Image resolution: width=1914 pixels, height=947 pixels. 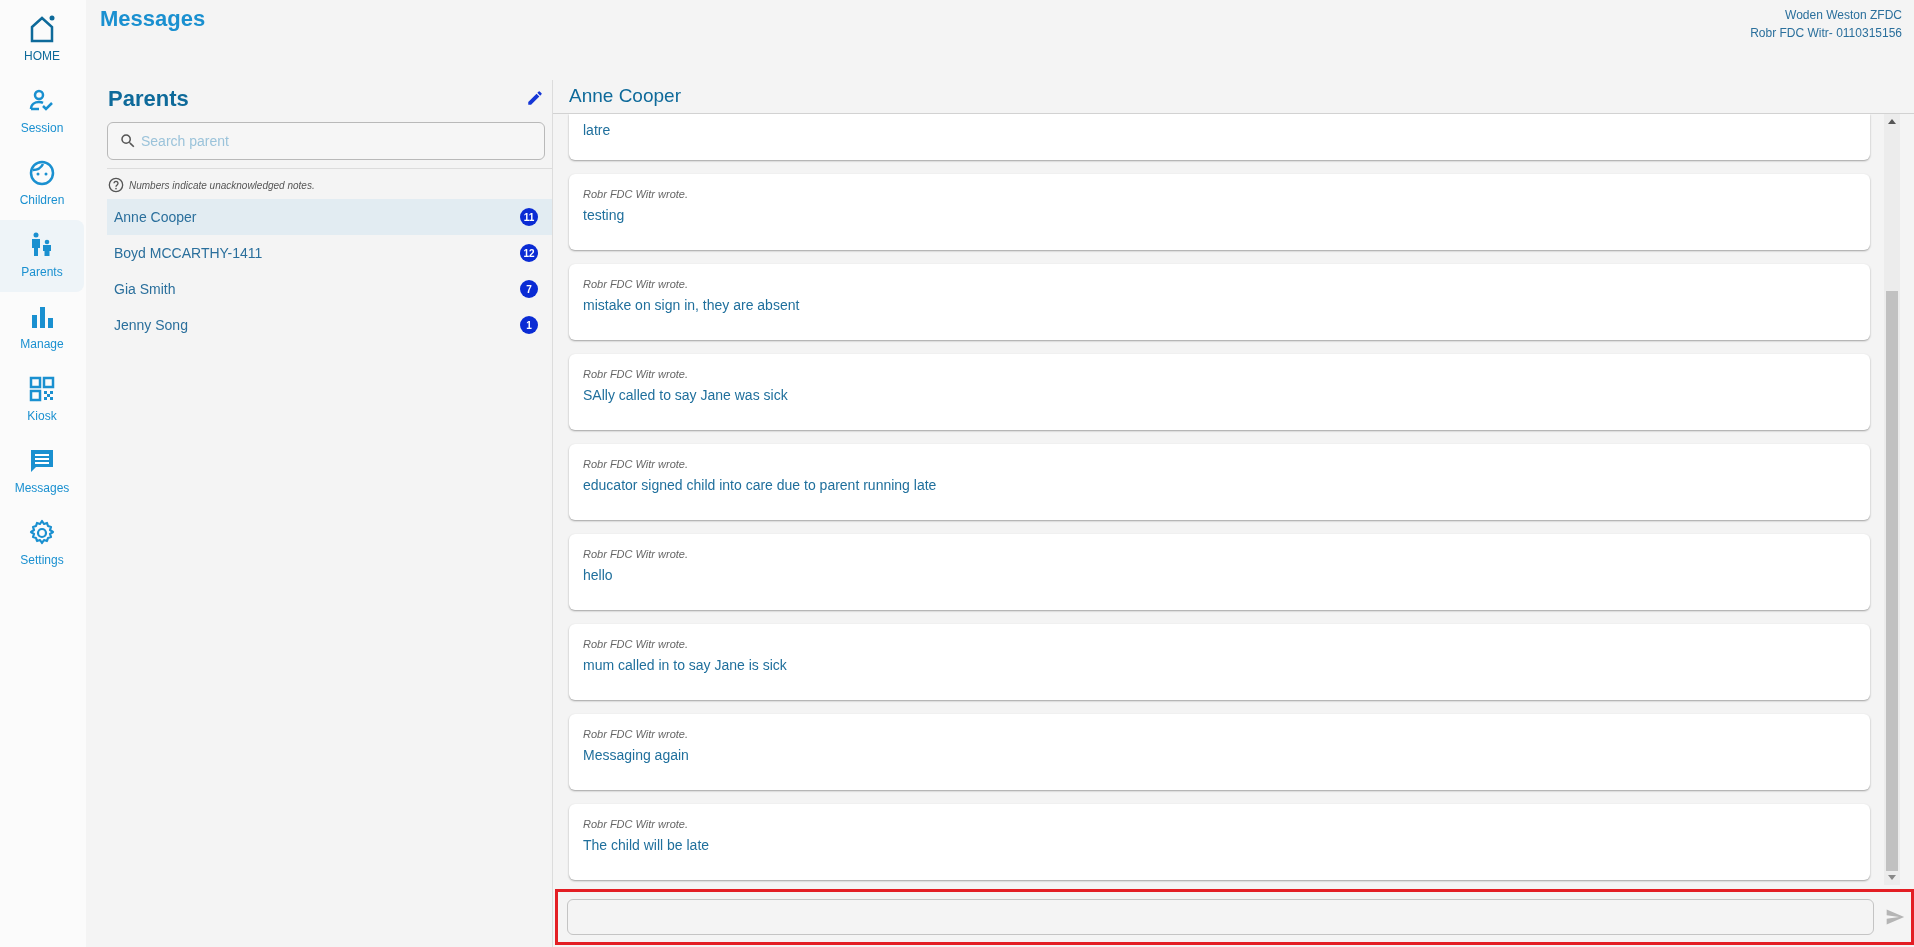 What do you see at coordinates (151, 325) in the screenshot?
I see `parent-name: Jenny Song` at bounding box center [151, 325].